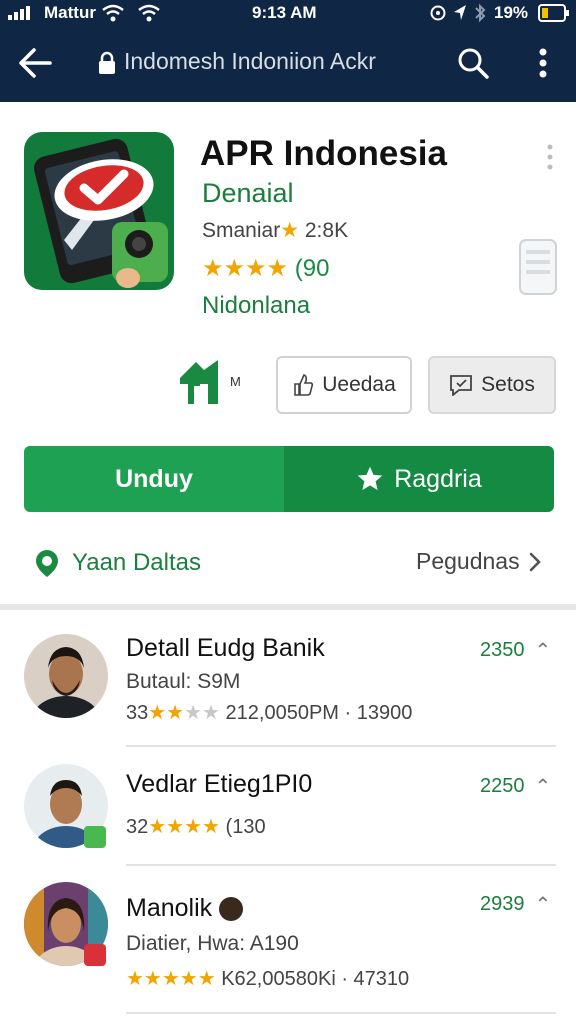  I want to click on review-rating: 32★★★★ (130, so click(196, 826).